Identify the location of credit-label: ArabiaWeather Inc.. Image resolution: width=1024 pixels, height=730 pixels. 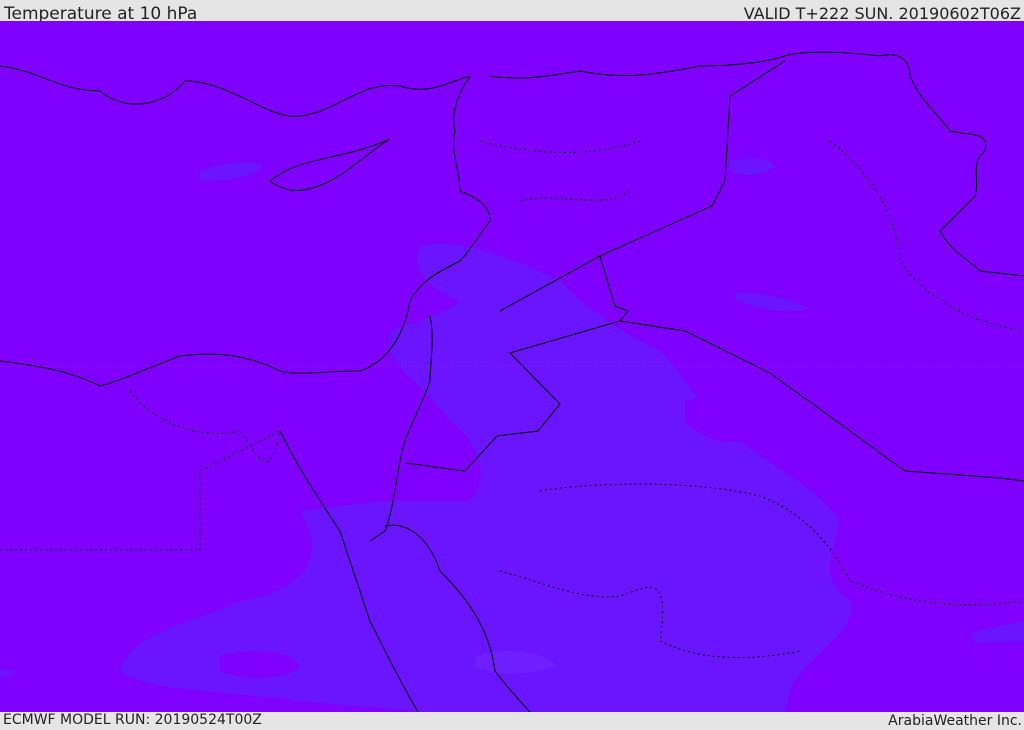
(955, 721).